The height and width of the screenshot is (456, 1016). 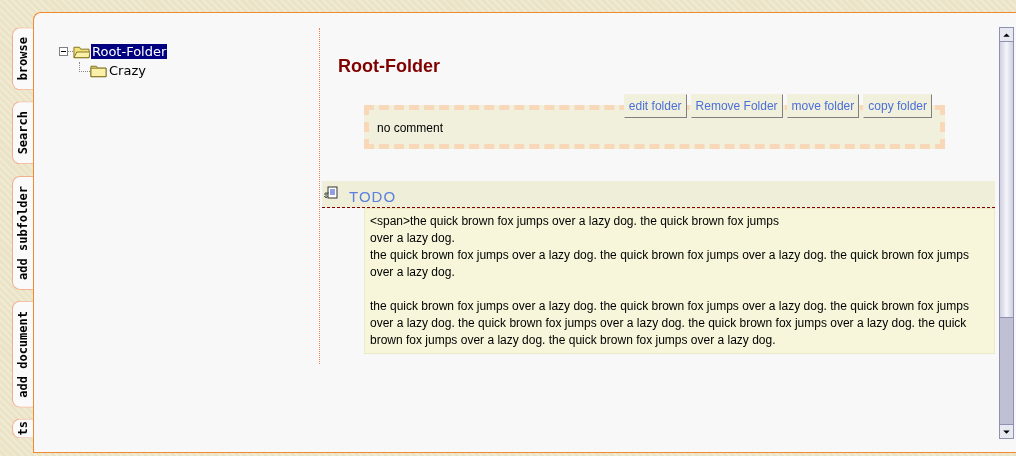 What do you see at coordinates (413, 238) in the screenshot?
I see `note-text: over a lazy dog.` at bounding box center [413, 238].